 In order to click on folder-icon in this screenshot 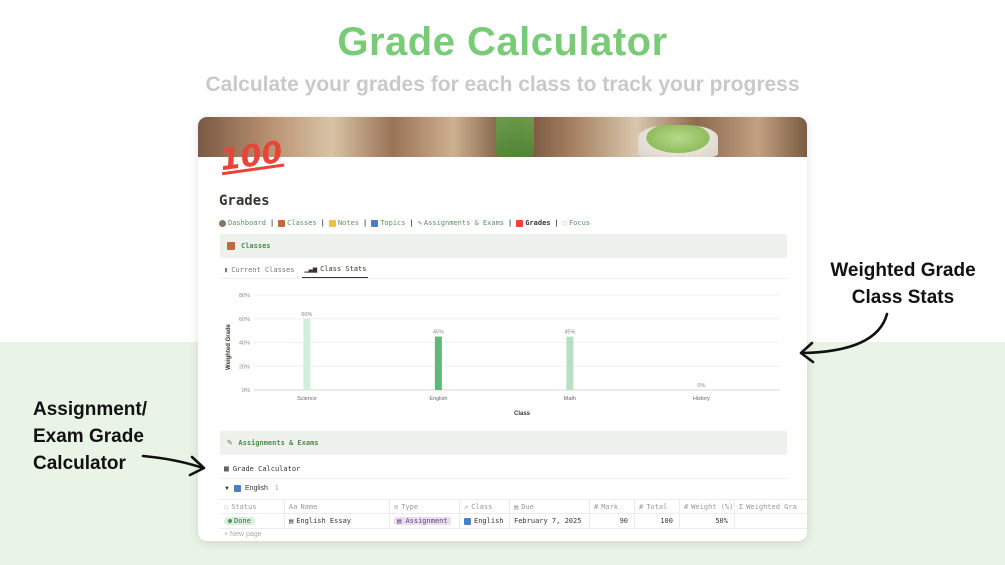, I will do `click(332, 223)`.